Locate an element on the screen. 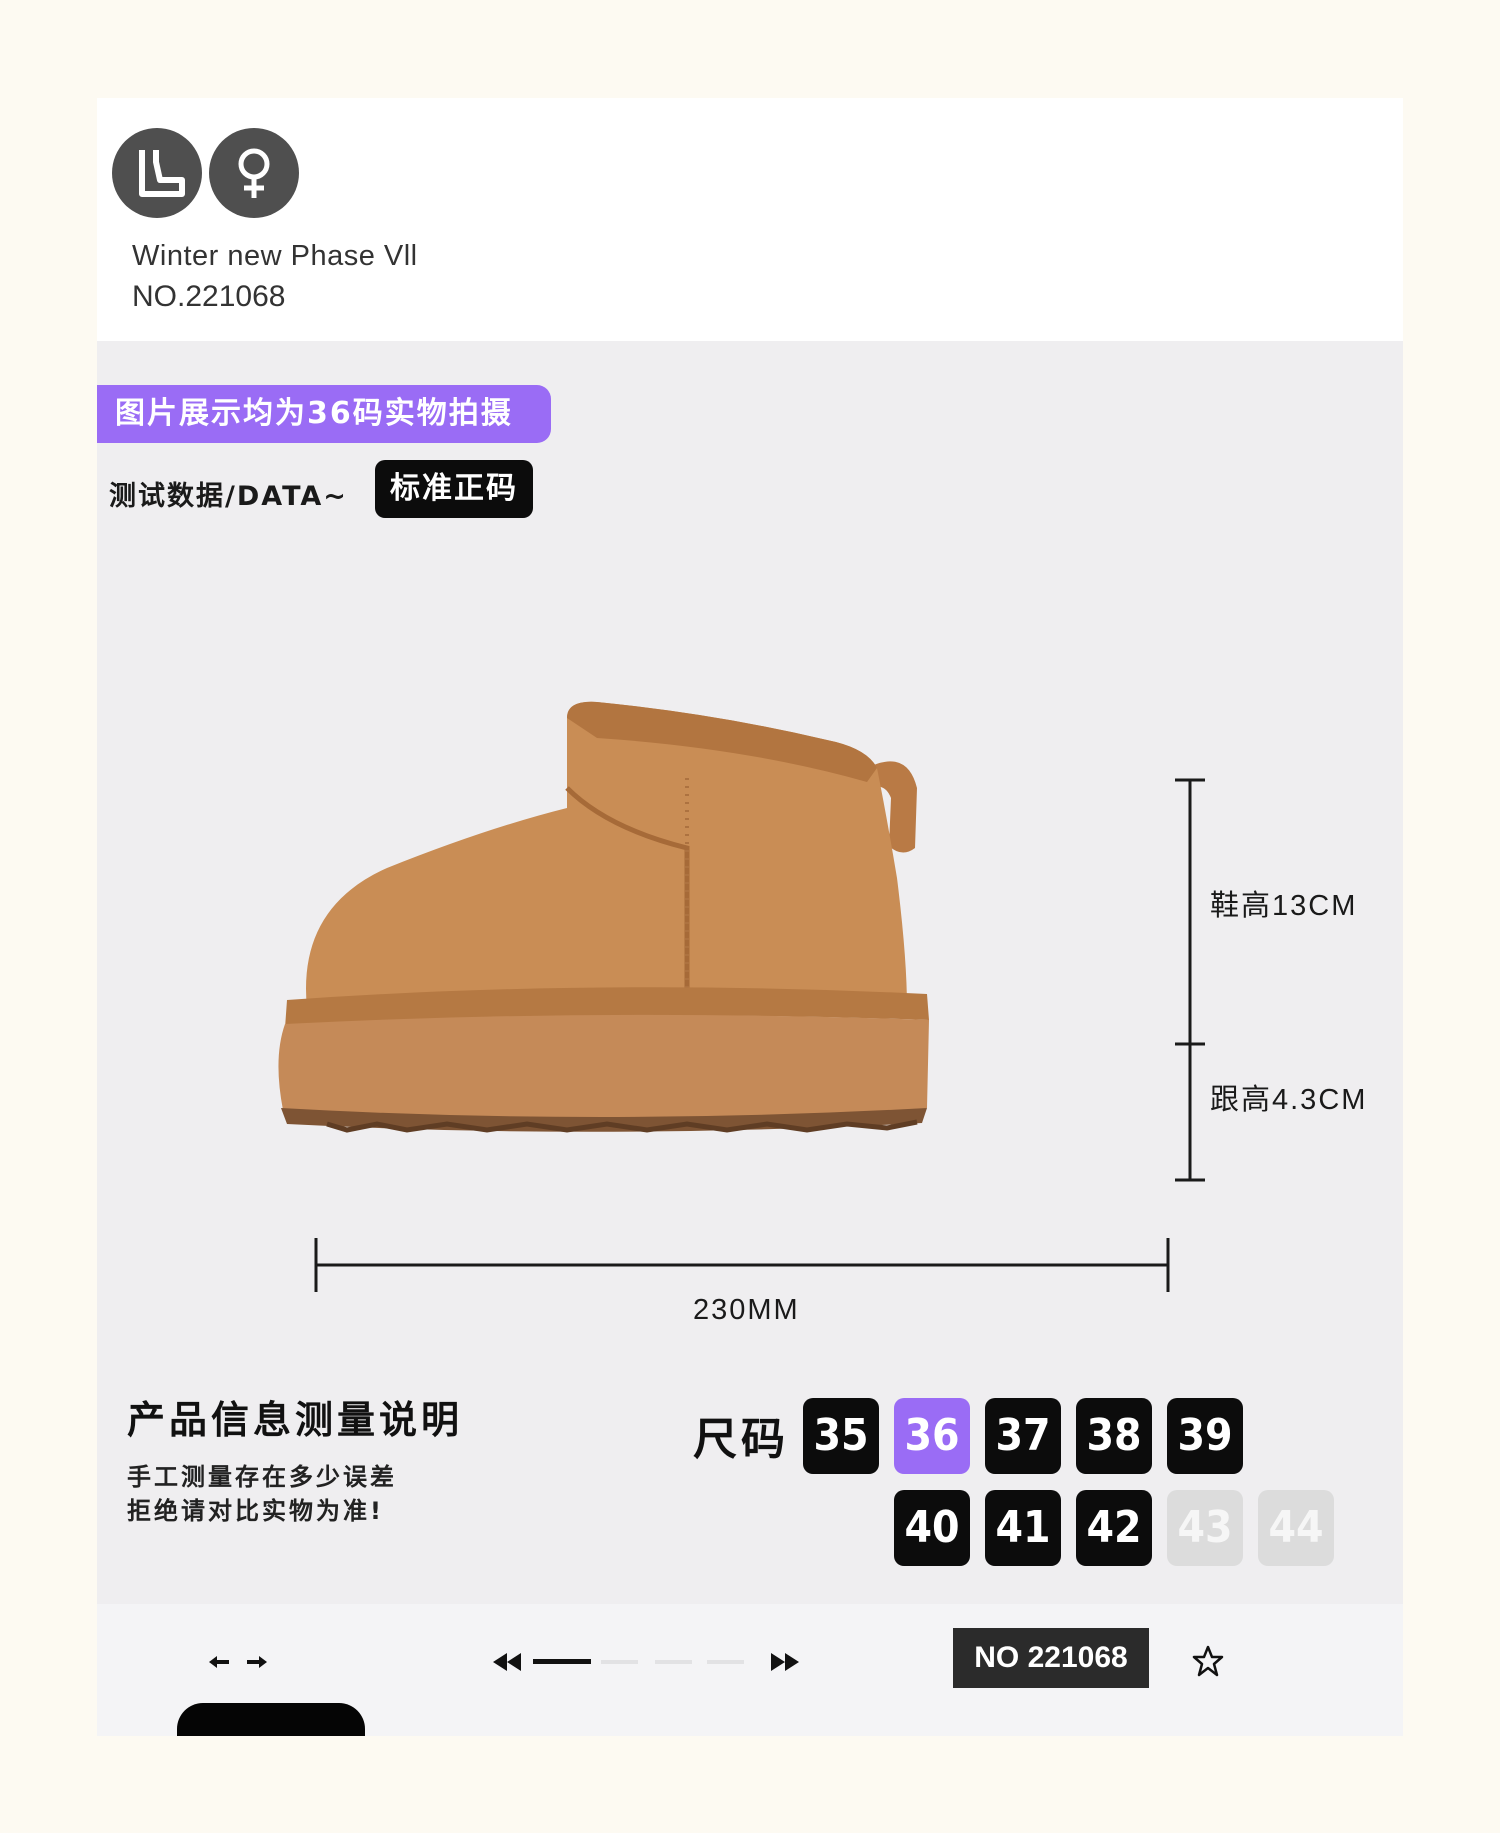 The image size is (1500, 1833). arrow-left-icon is located at coordinates (219, 1662).